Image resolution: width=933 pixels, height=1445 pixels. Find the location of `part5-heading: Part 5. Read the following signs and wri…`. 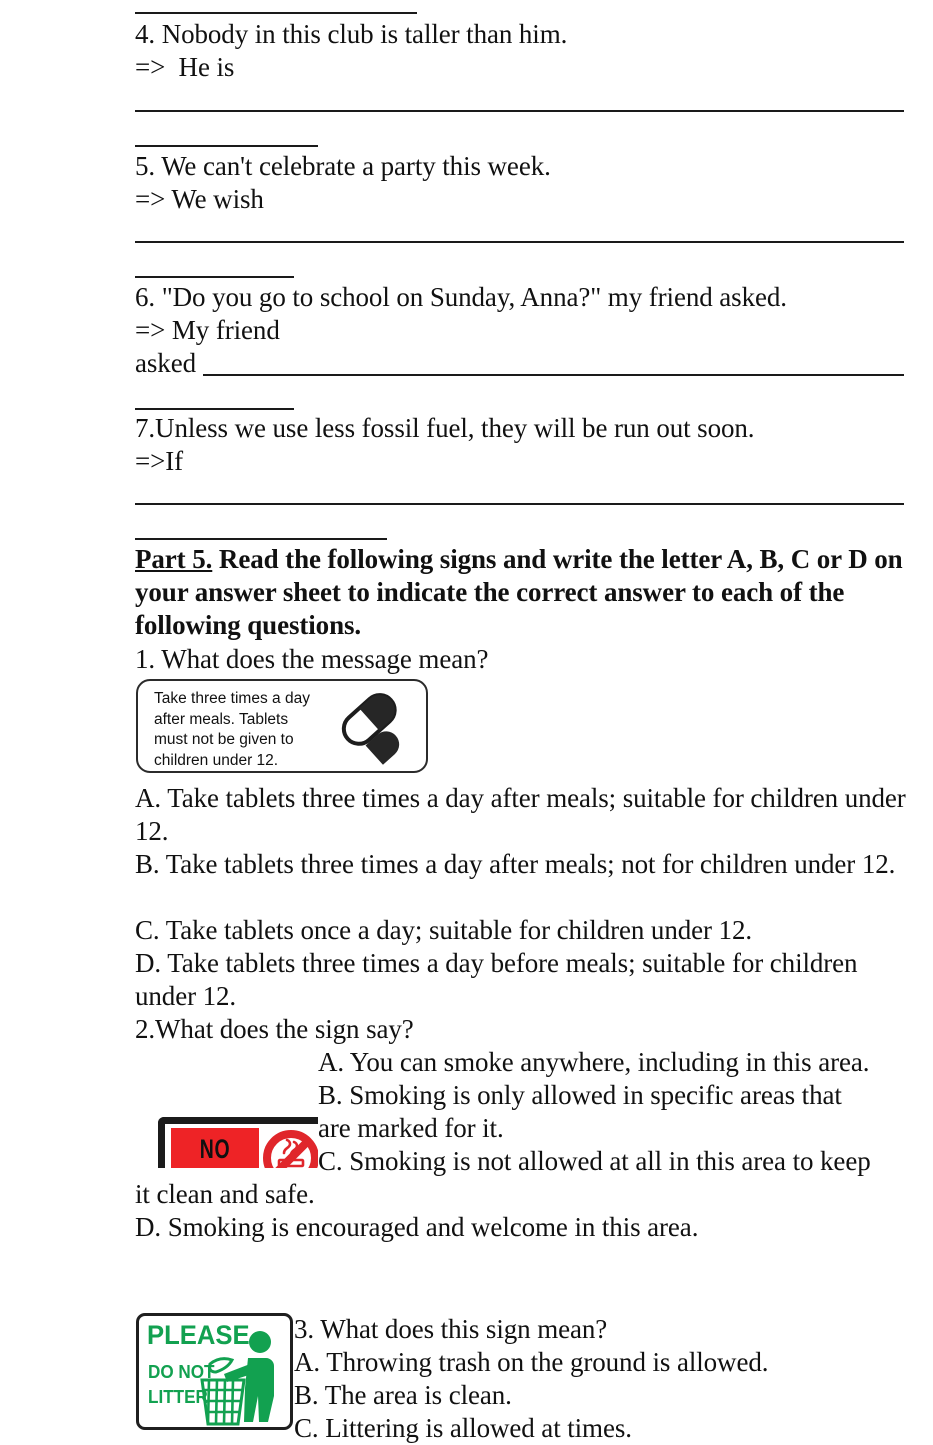

part5-heading: Part 5. Read the following signs and wri… is located at coordinates (521, 592).